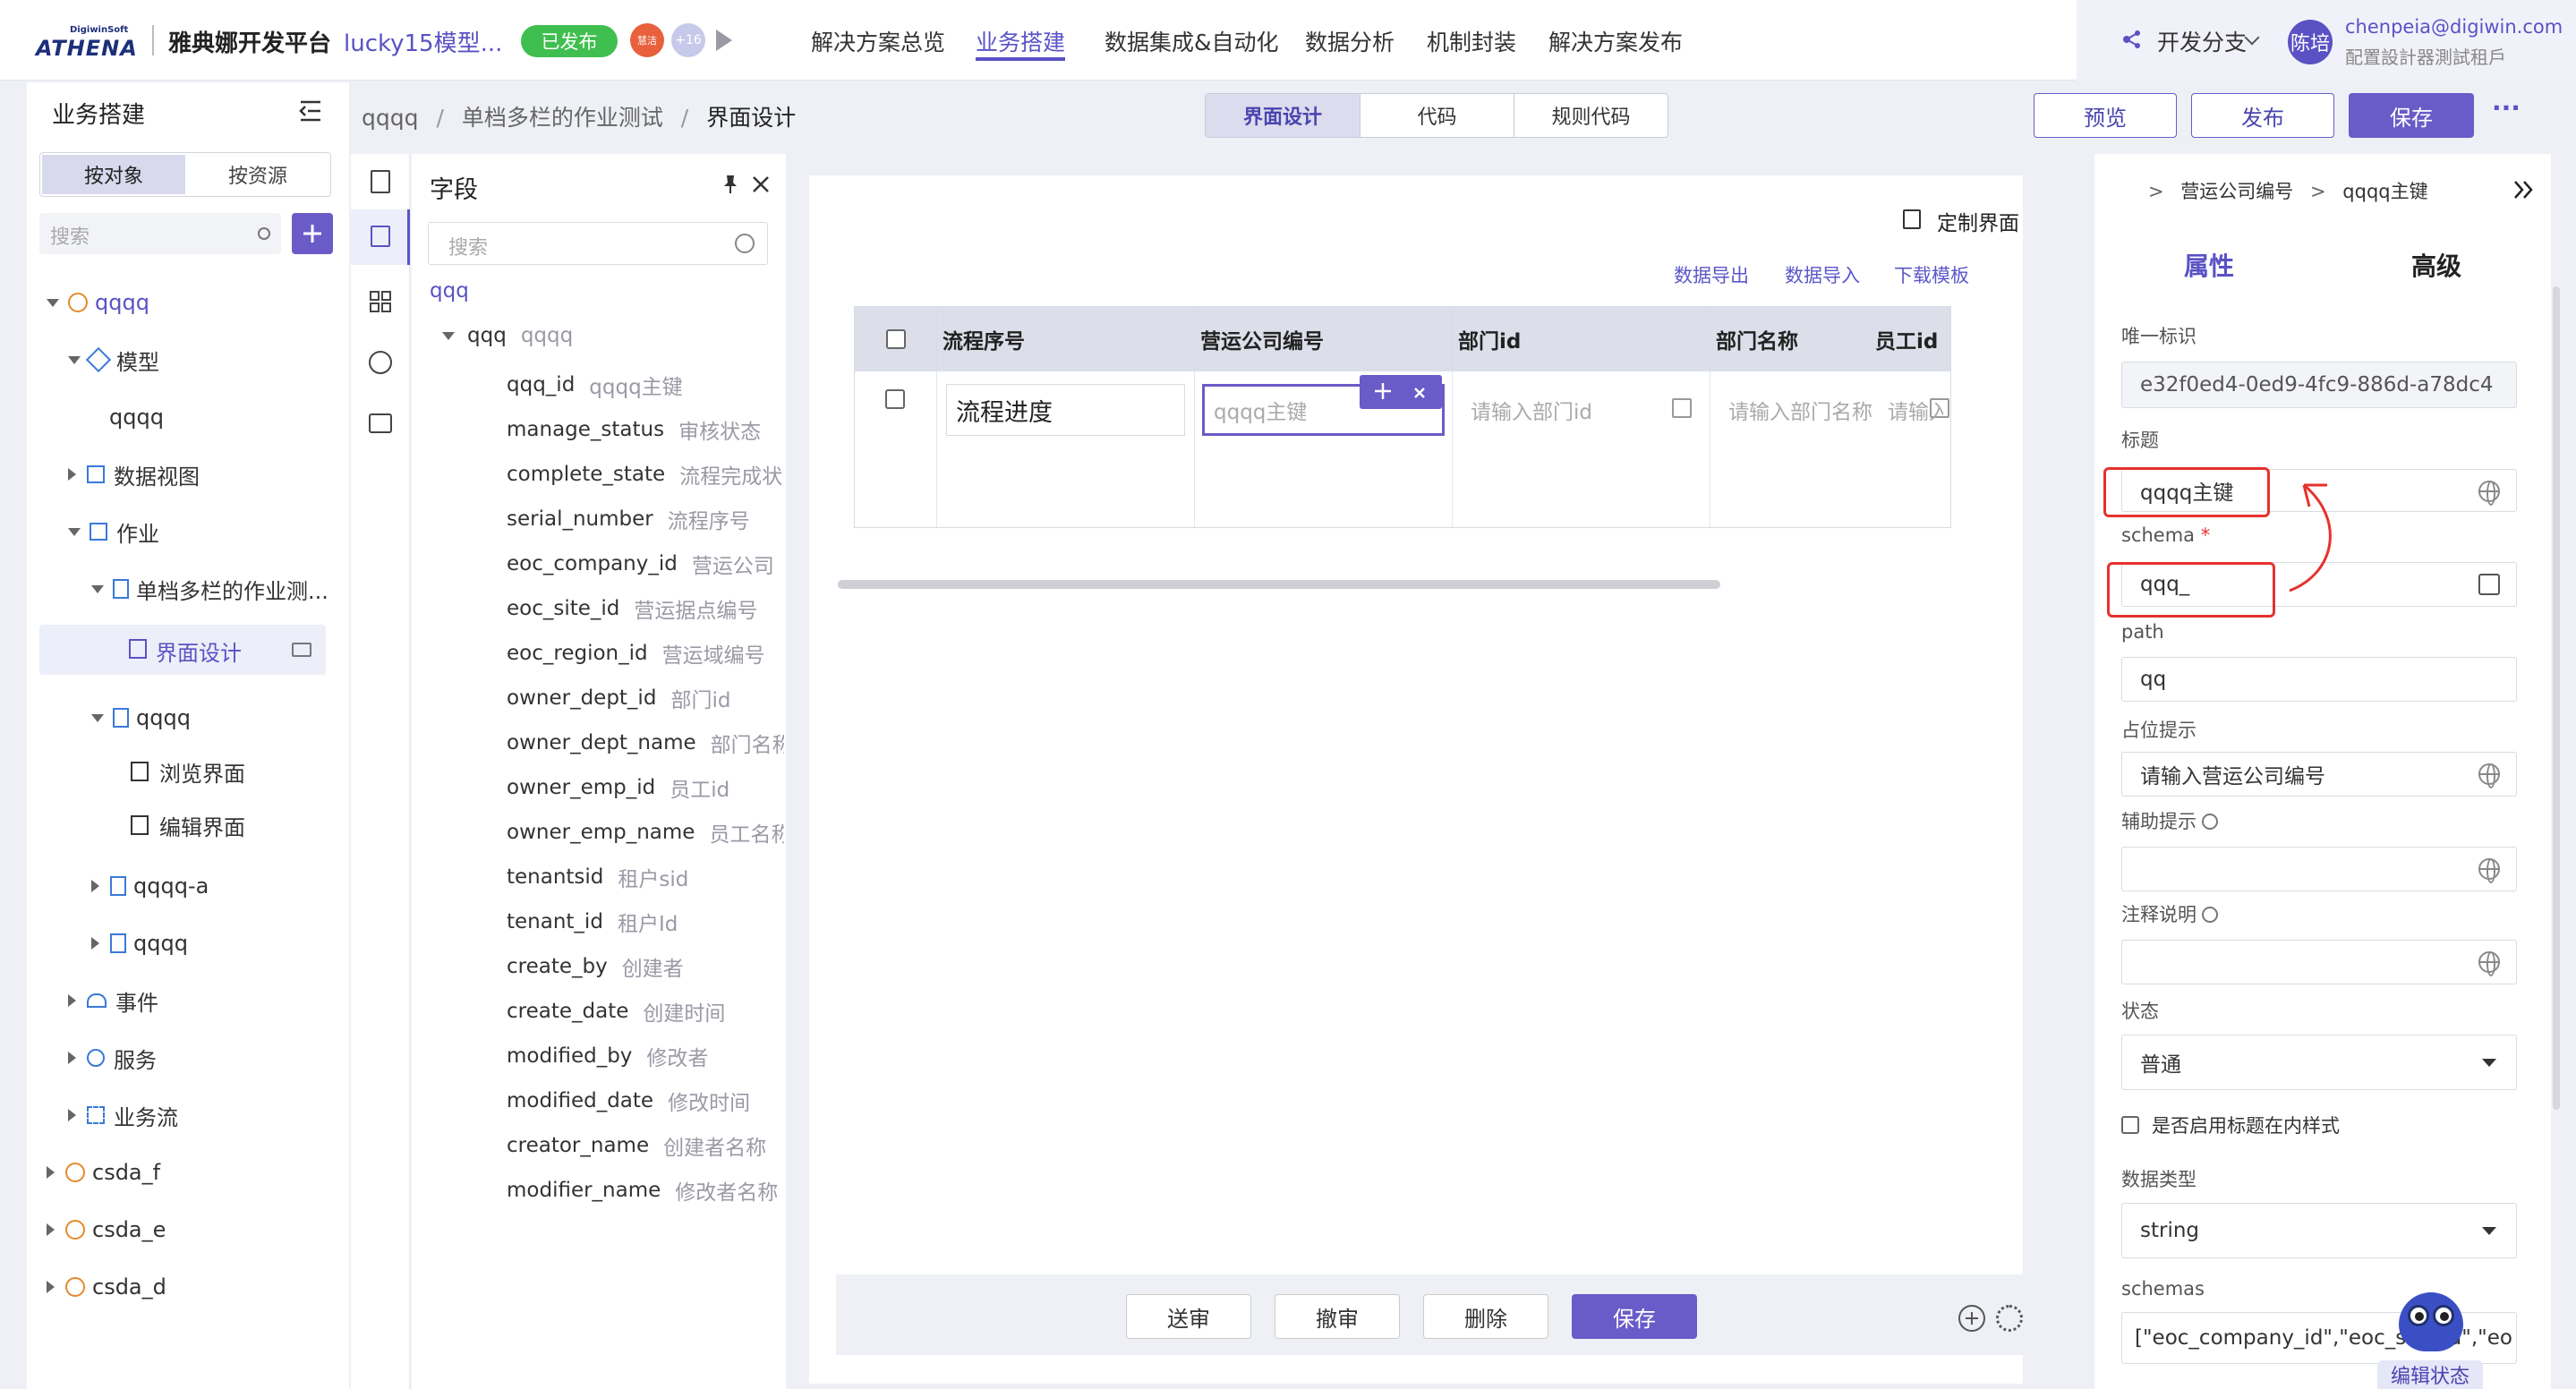  Describe the element at coordinates (1485, 1316) in the screenshot. I see `delete-button: 删除` at that location.